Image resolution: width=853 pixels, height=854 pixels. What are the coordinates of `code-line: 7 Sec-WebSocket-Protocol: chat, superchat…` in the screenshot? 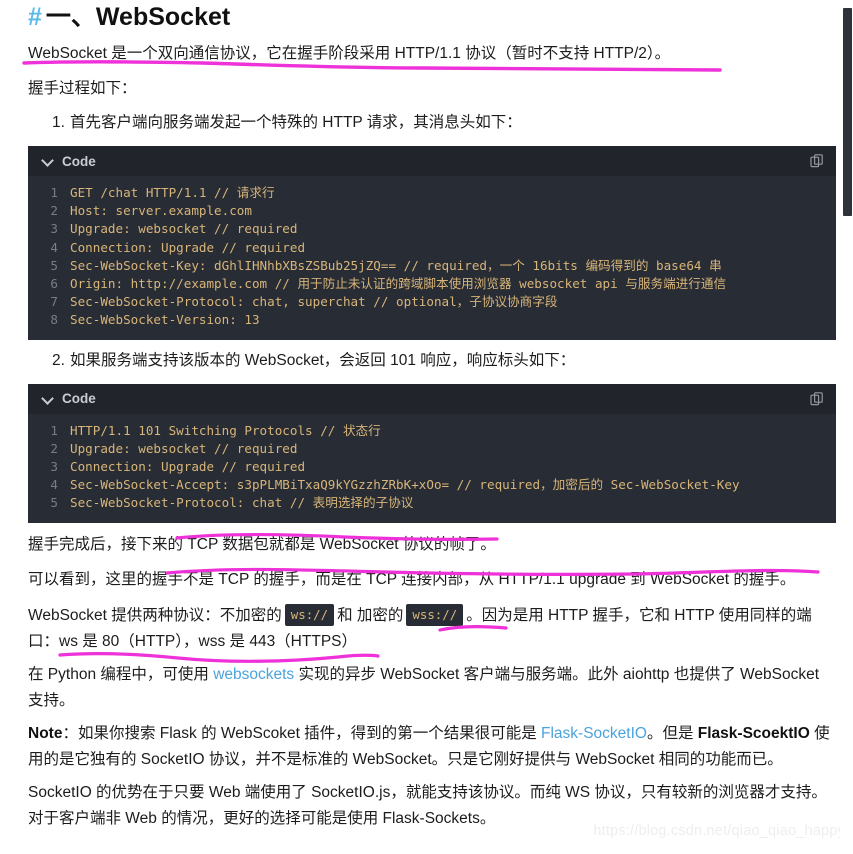 It's located at (432, 302).